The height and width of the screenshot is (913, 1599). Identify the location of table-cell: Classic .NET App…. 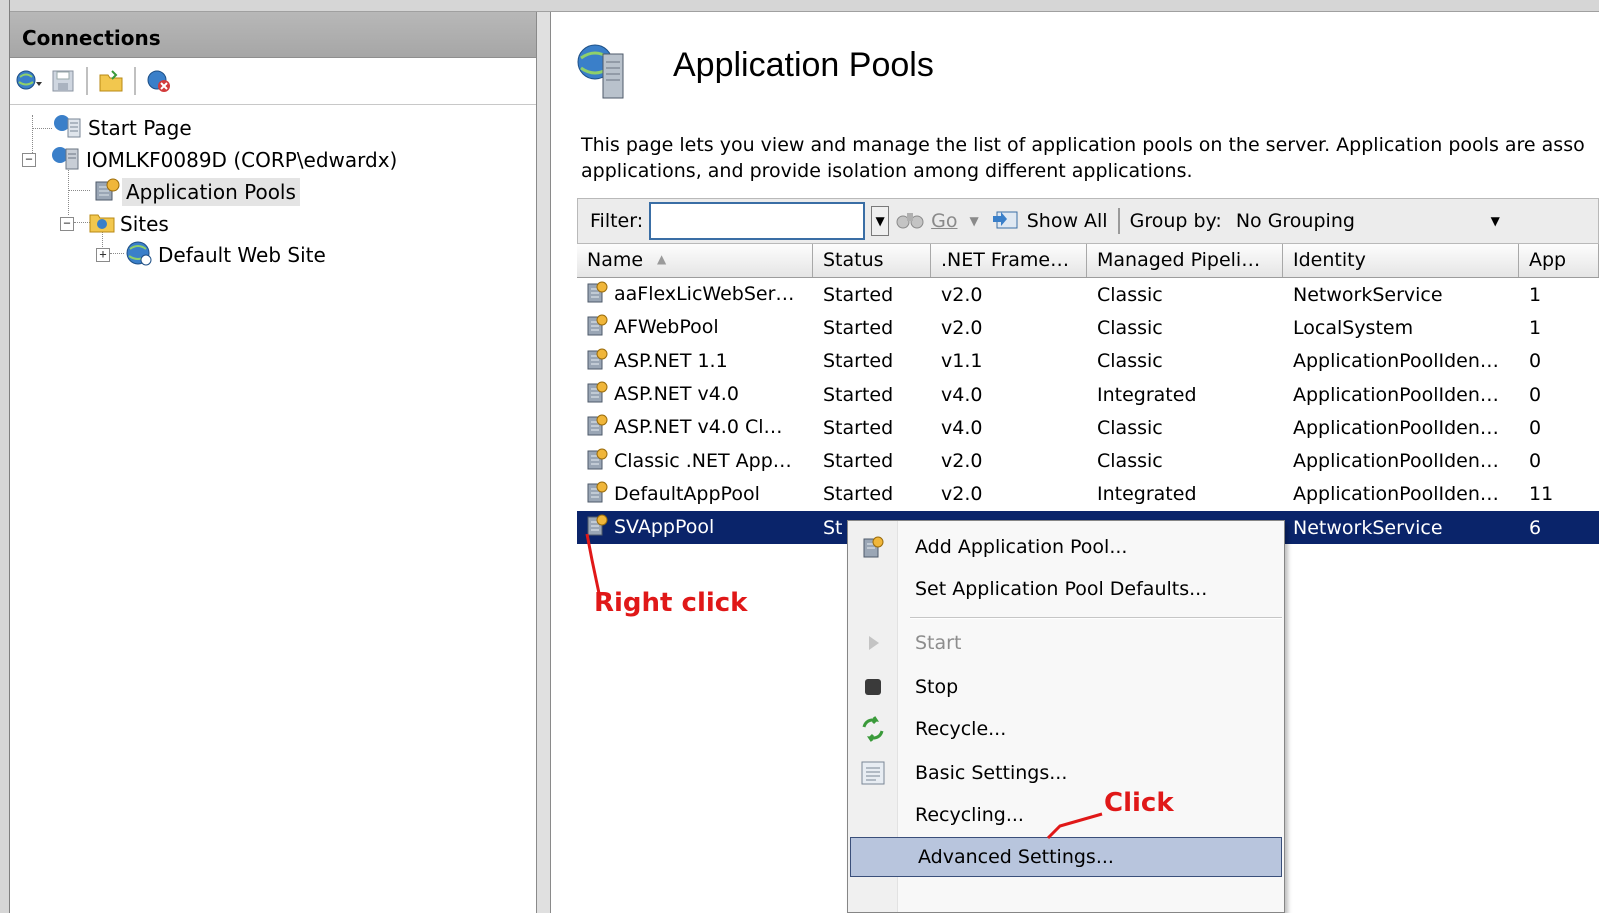
(695, 461).